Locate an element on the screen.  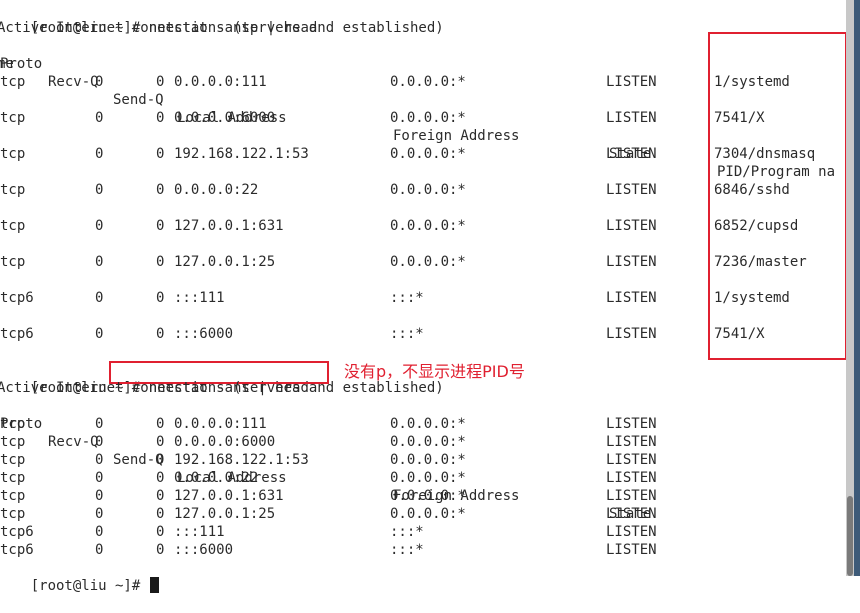
pid-column-highlight-box is located at coordinates (777, 196).